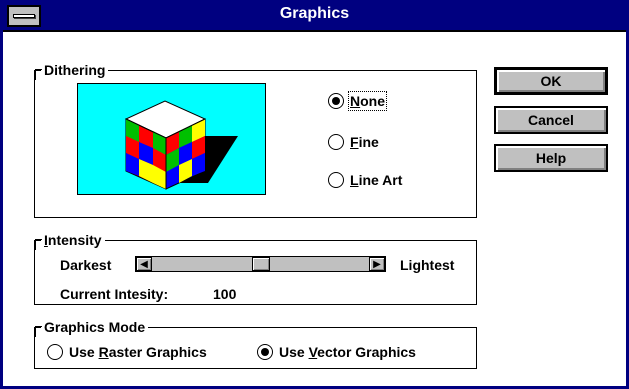 This screenshot has width=629, height=389. I want to click on raster-graphics-label: Use Raster Graphics, so click(138, 352).